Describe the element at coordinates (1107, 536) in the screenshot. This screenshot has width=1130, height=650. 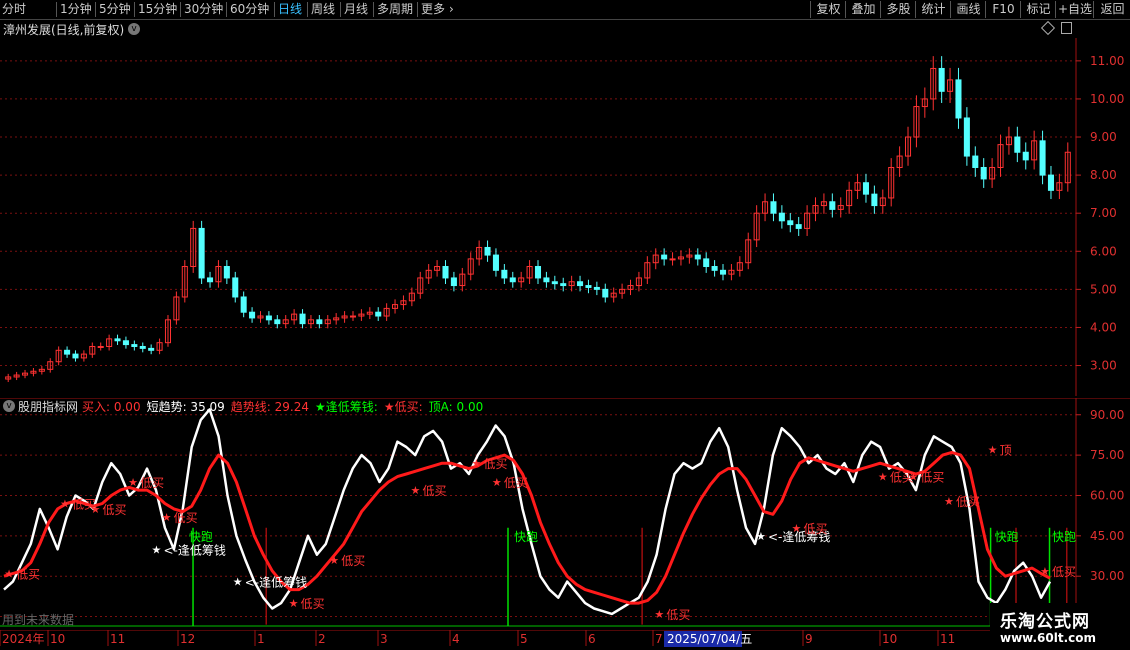
I see `indicator-tick-label: 45.00` at that location.